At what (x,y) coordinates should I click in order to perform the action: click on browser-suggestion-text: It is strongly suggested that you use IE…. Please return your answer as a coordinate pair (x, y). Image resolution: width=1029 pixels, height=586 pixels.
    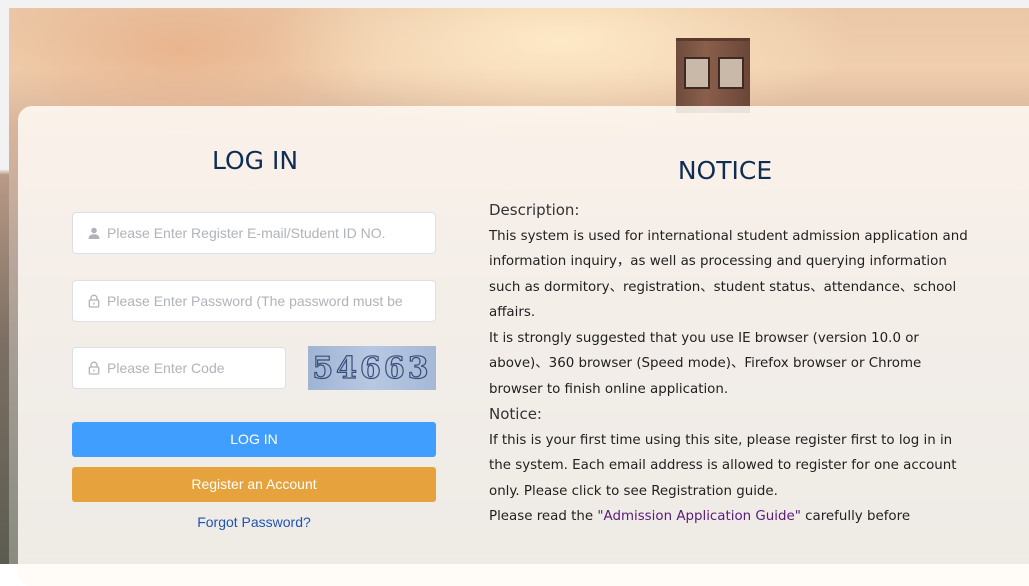
    Looking at the image, I should click on (705, 363).